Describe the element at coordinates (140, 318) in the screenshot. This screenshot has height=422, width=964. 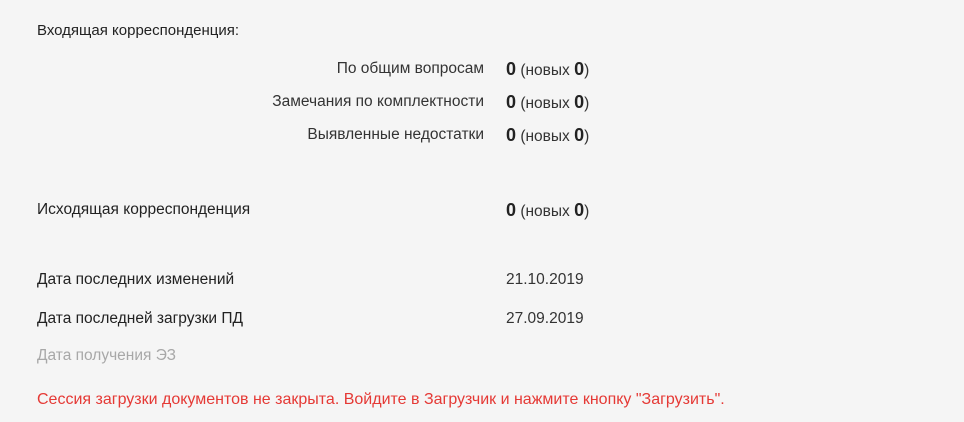
I see `last-pd-upload-label: Дата последней загрузки ПД` at that location.